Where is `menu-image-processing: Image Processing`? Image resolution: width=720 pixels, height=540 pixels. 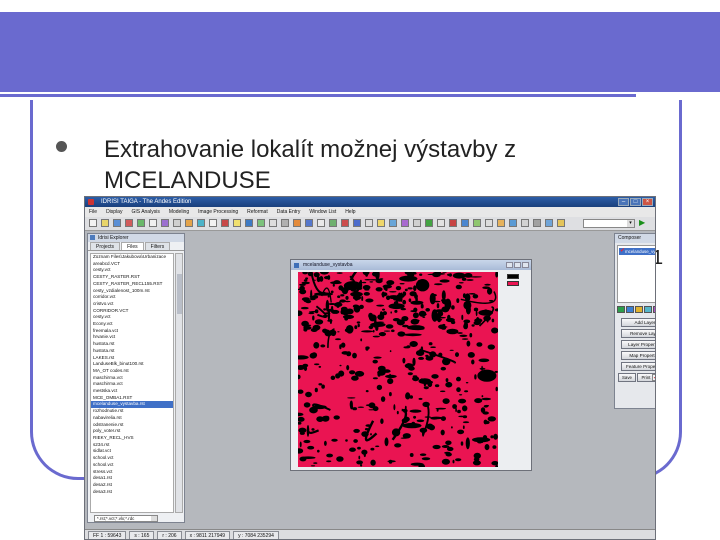
menu-image-processing: Image Processing is located at coordinates (218, 212).